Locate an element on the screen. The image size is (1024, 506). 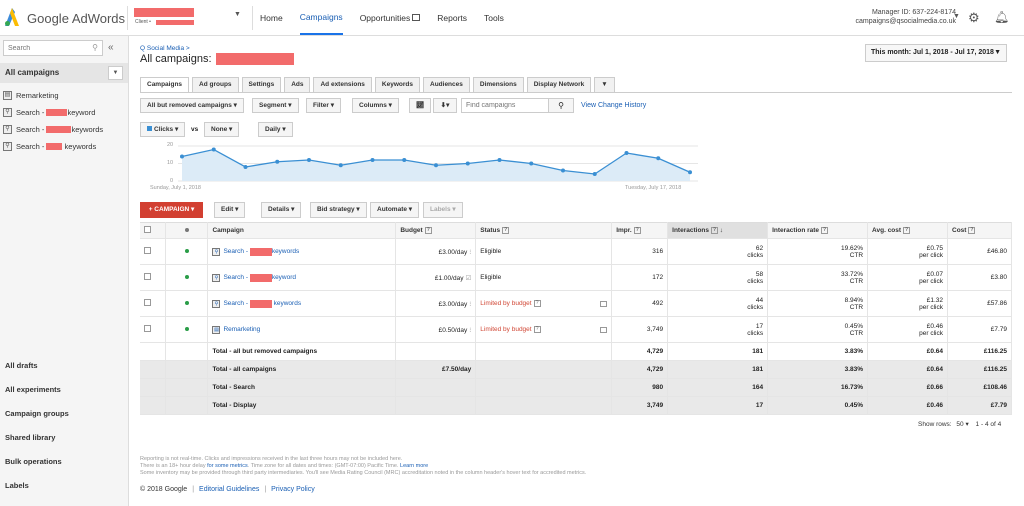
bid-strategy-dropdown: Bid strategy ▾ is located at coordinates (338, 210).